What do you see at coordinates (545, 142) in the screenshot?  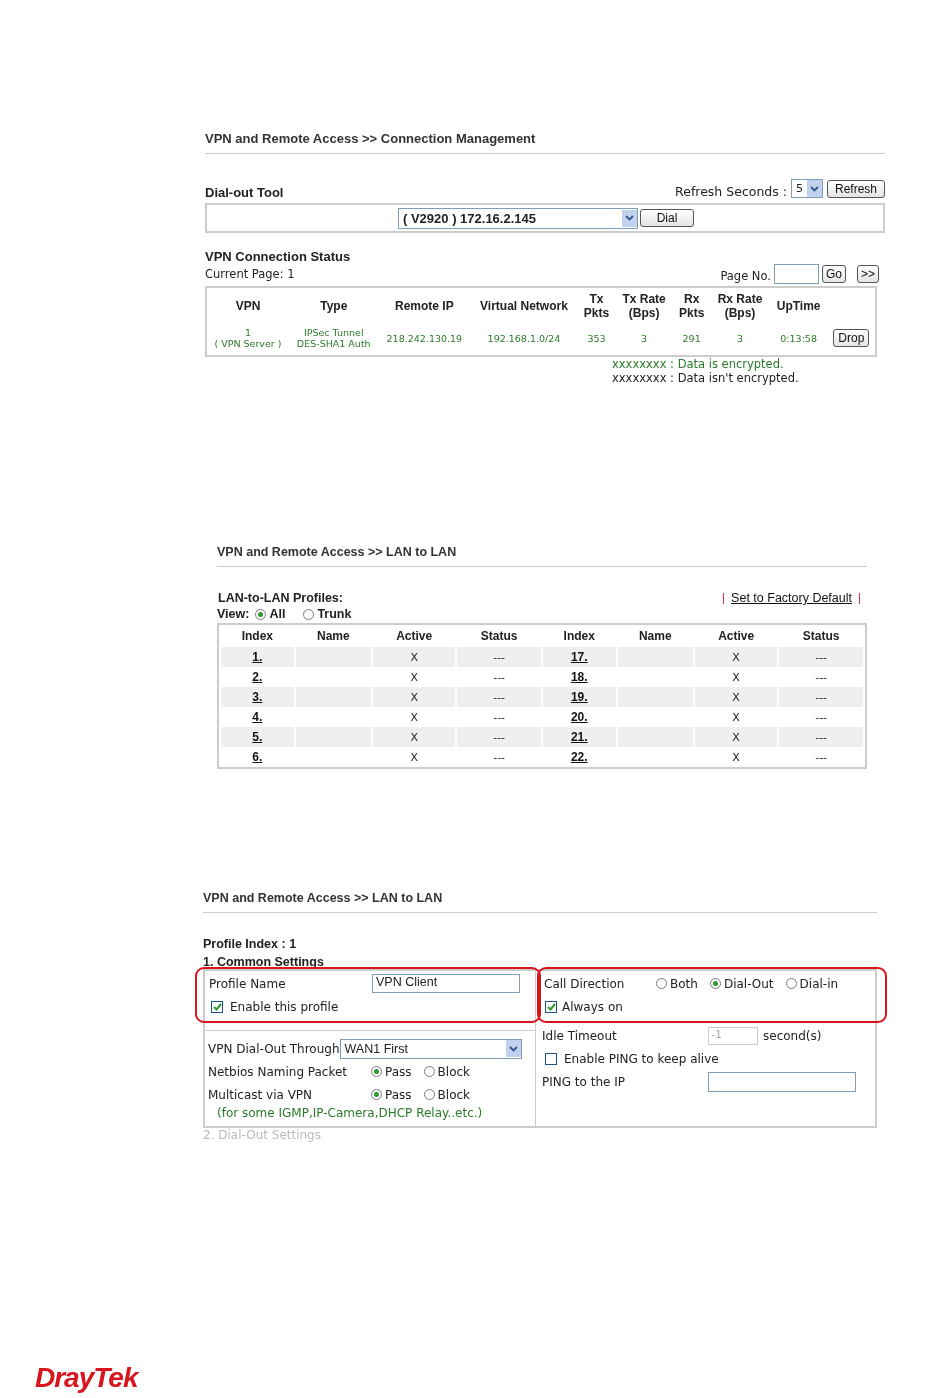 I see `page-title: VPN and Remote Access >> Connection Management` at bounding box center [545, 142].